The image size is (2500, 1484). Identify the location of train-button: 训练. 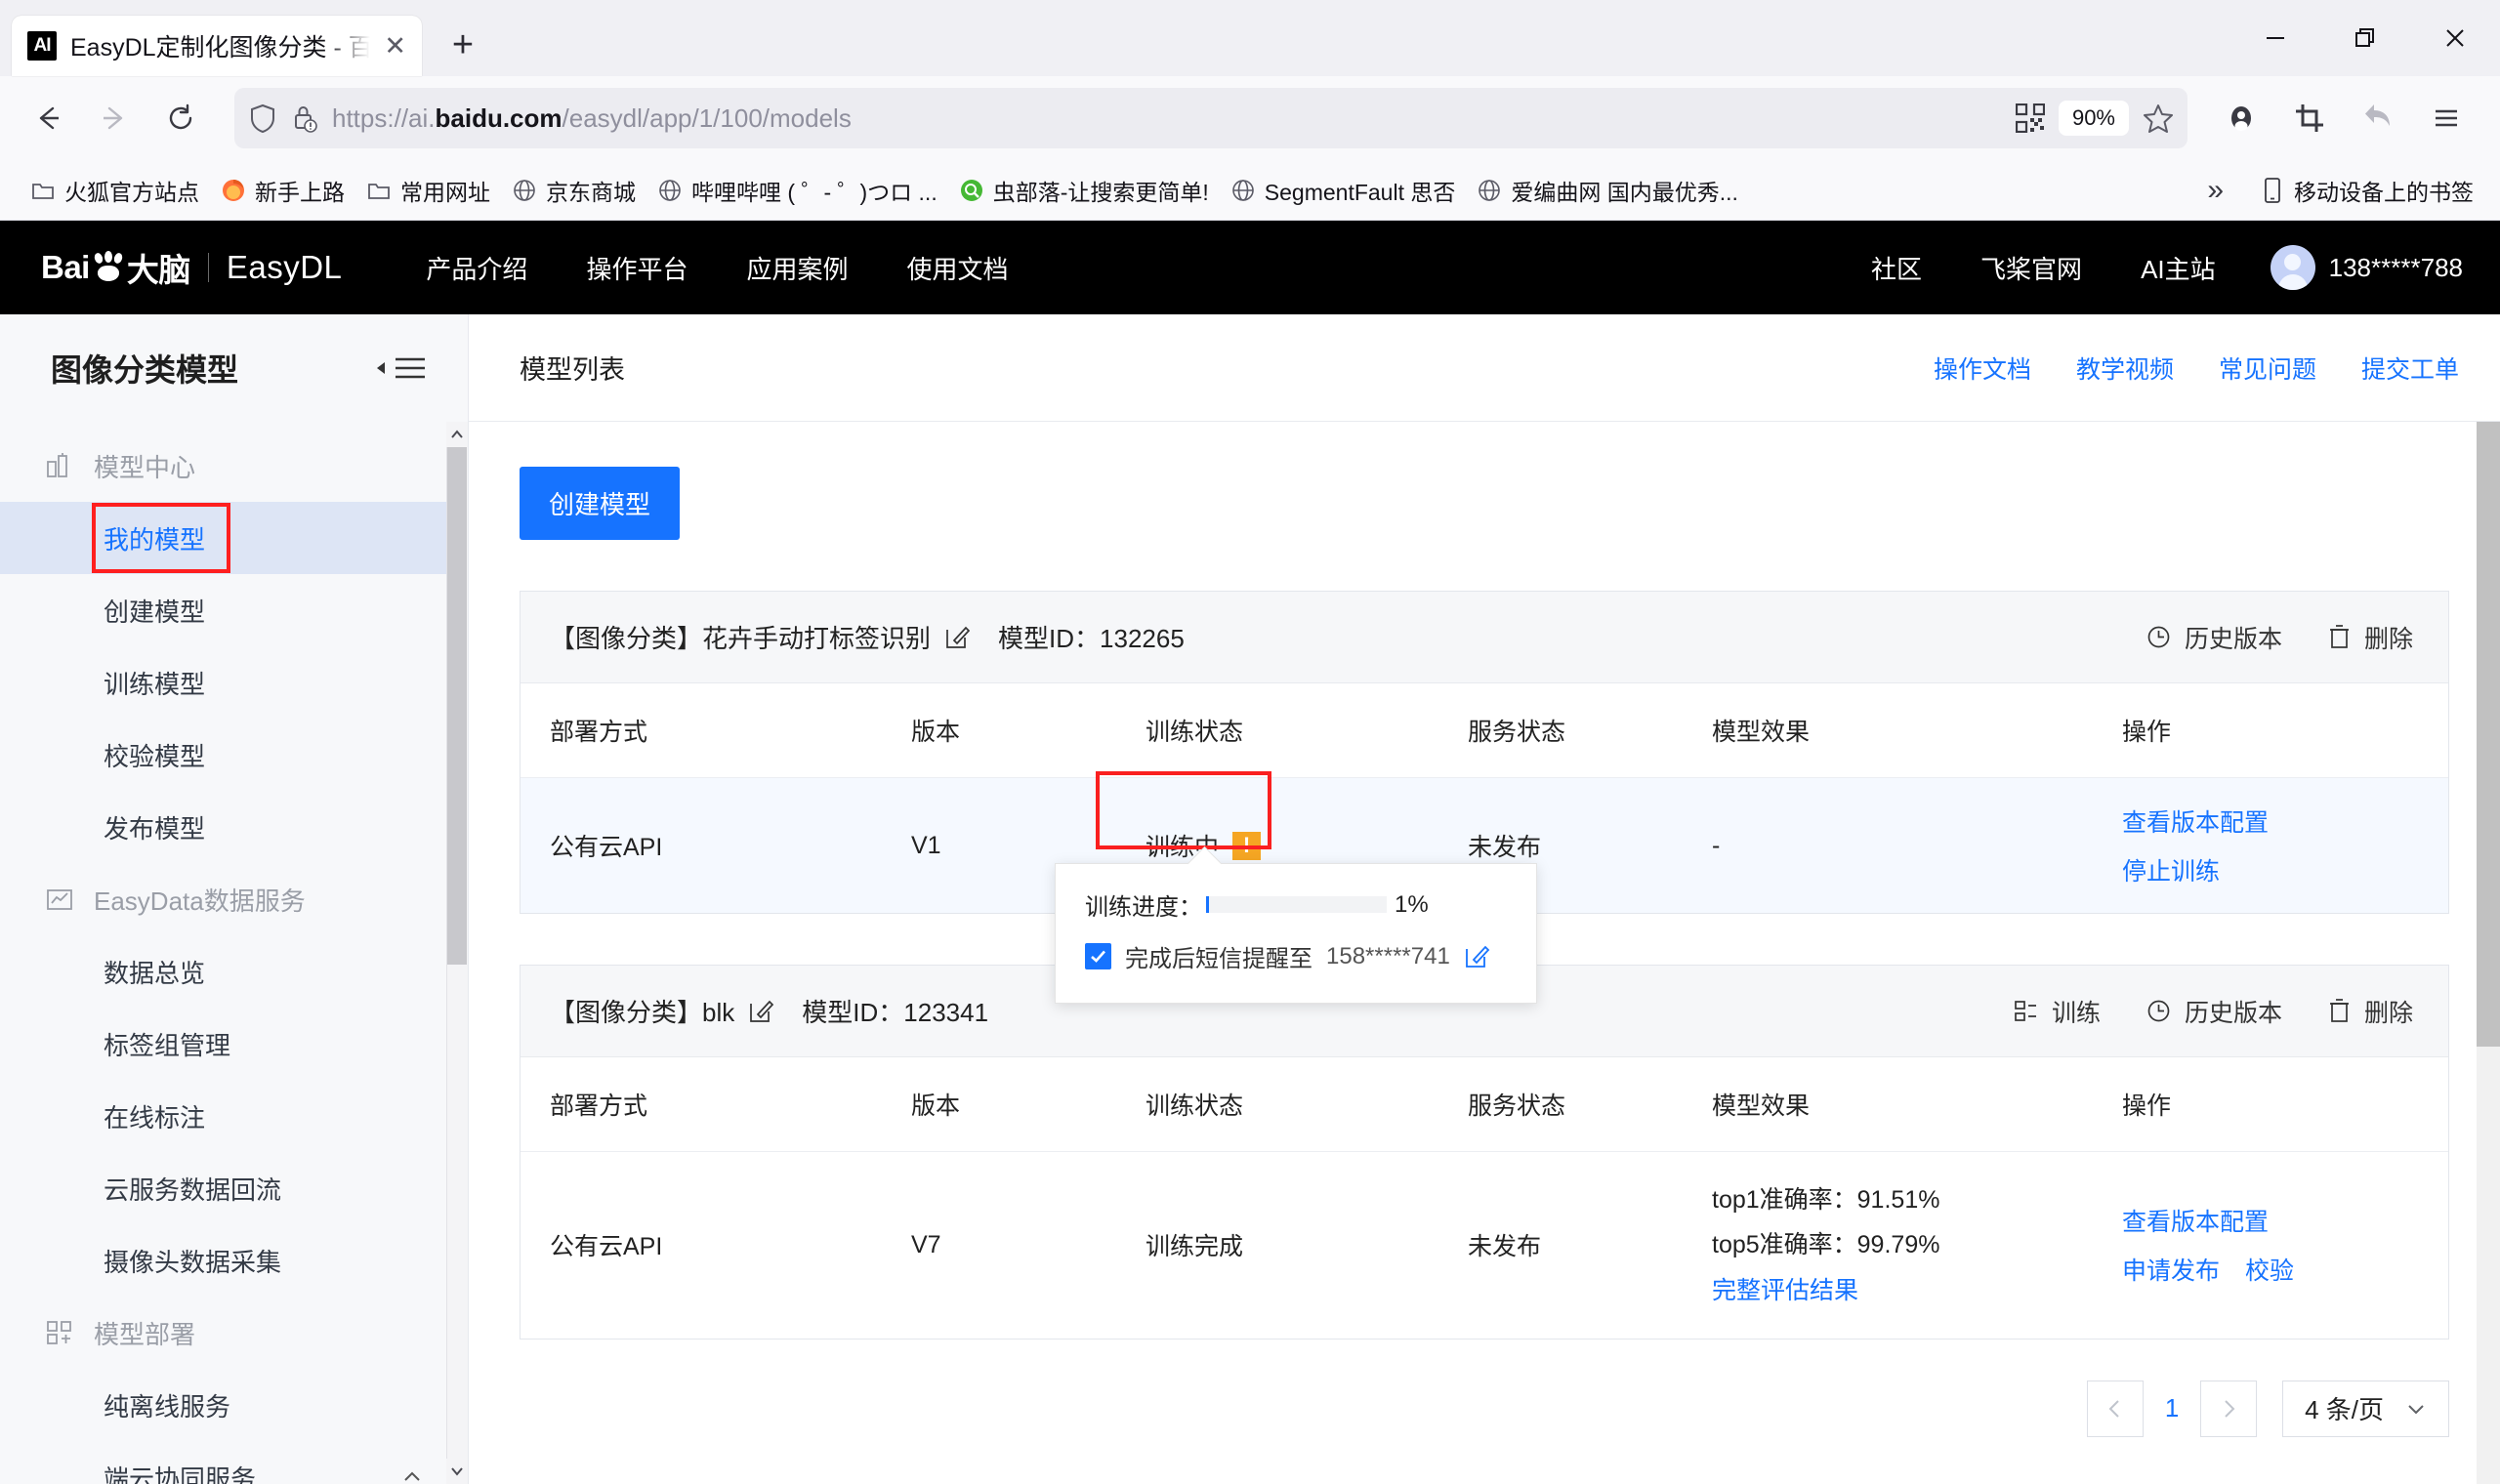
(2057, 1011).